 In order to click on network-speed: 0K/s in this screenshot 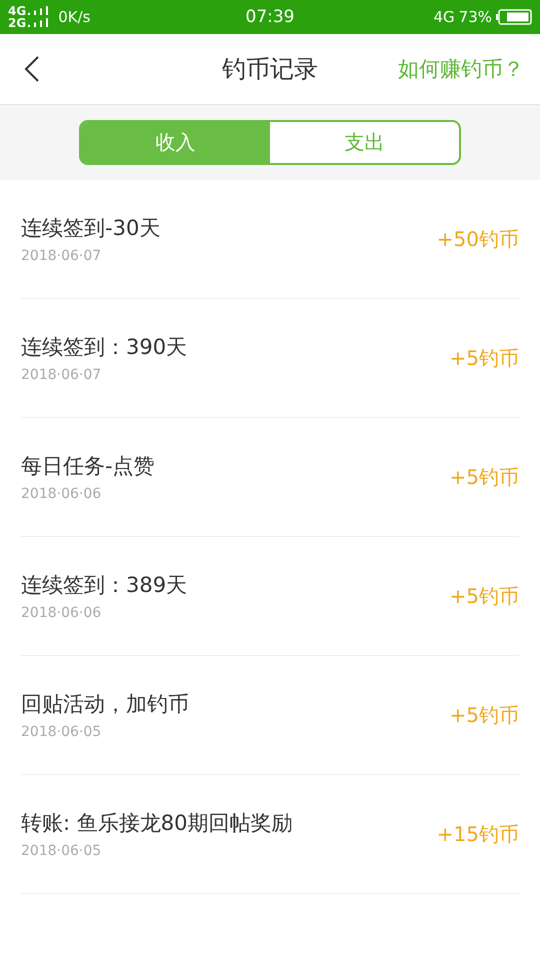, I will do `click(74, 17)`.